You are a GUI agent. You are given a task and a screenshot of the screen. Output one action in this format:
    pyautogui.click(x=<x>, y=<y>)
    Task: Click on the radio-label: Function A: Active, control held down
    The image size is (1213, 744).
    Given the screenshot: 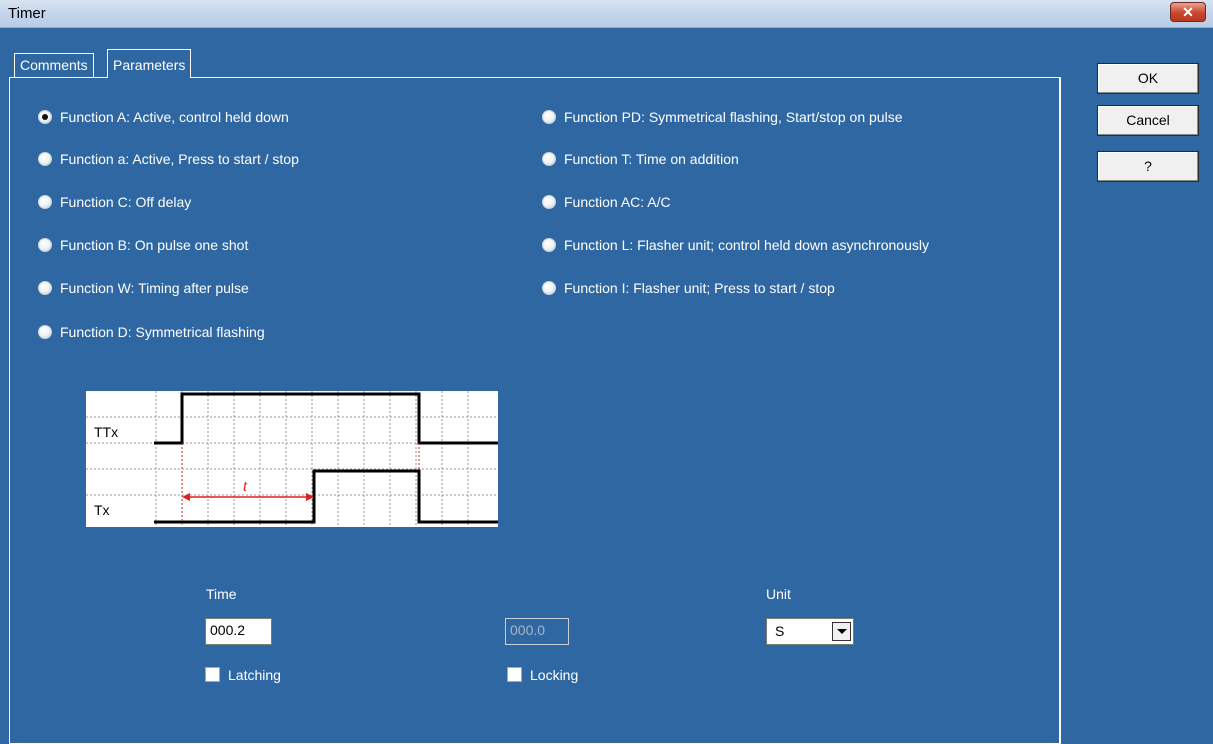 What is the action you would take?
    pyautogui.click(x=174, y=117)
    